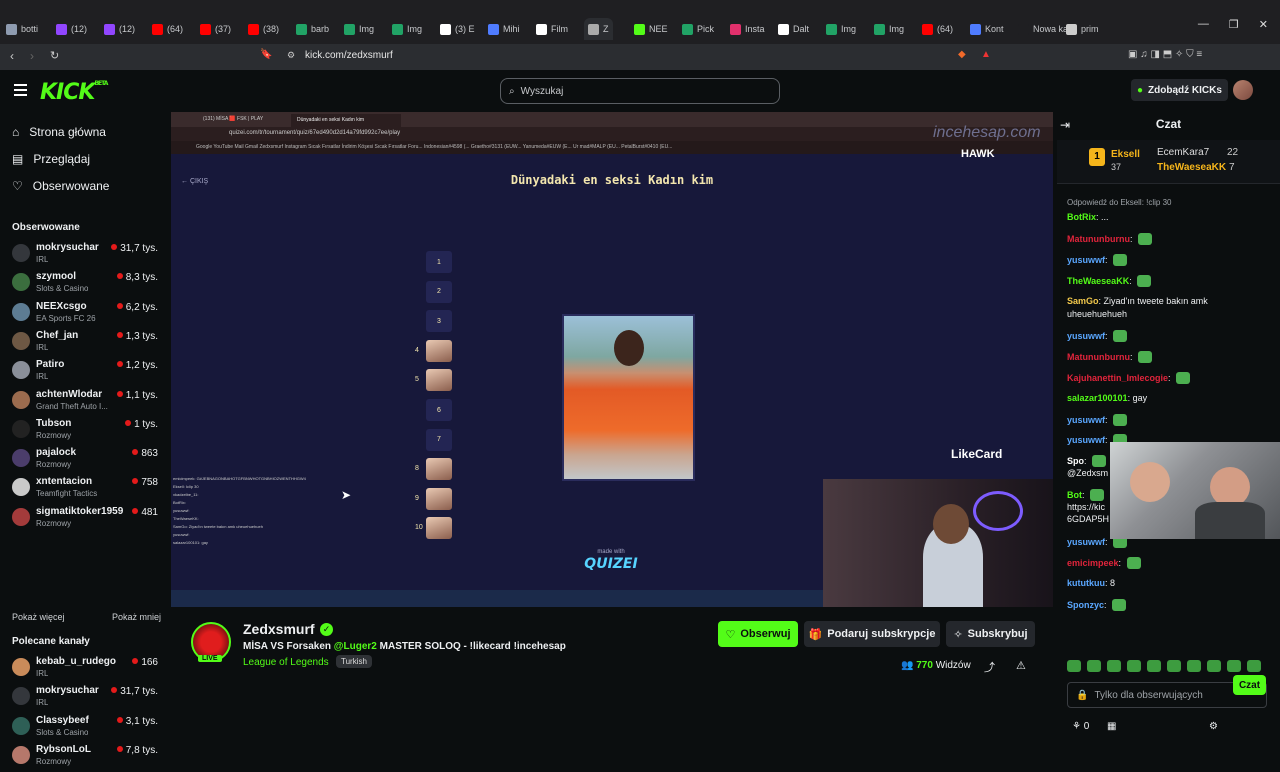 Image resolution: width=1280 pixels, height=772 pixels. What do you see at coordinates (87, 315) in the screenshot?
I see `channel-item: NEEXcsgo EA Sports FC 26 6,2 tys.` at bounding box center [87, 315].